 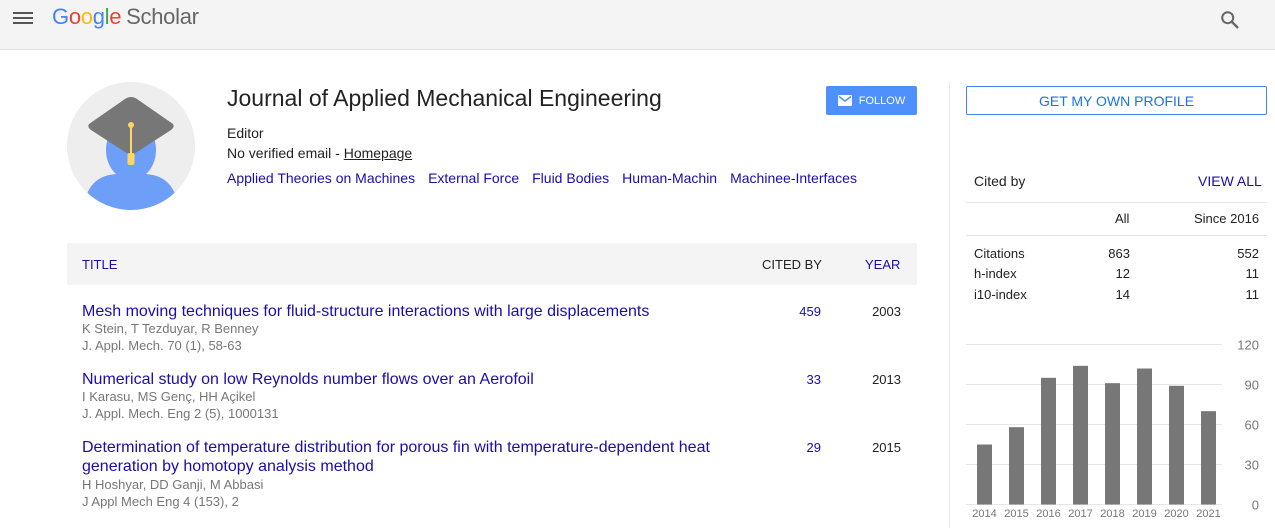 I want to click on article-cited-by: 33, so click(x=794, y=379).